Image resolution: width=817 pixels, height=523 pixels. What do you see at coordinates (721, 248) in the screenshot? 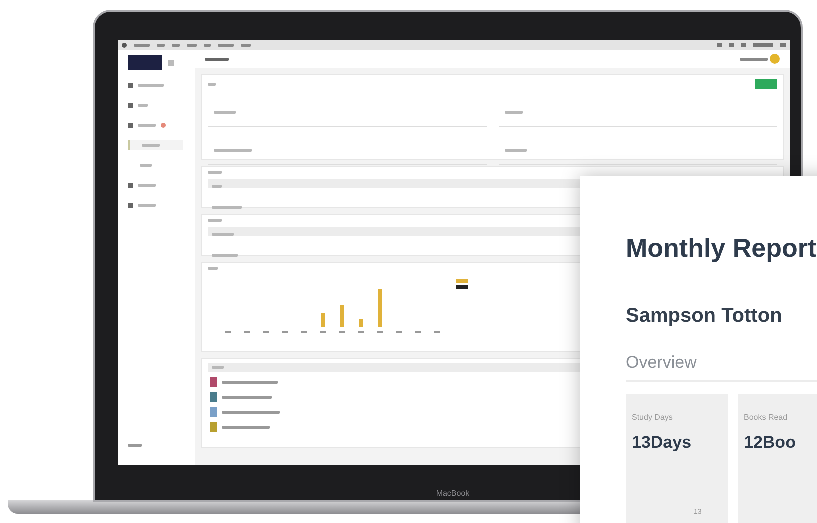
I see `report-title: Monthly Report` at bounding box center [721, 248].